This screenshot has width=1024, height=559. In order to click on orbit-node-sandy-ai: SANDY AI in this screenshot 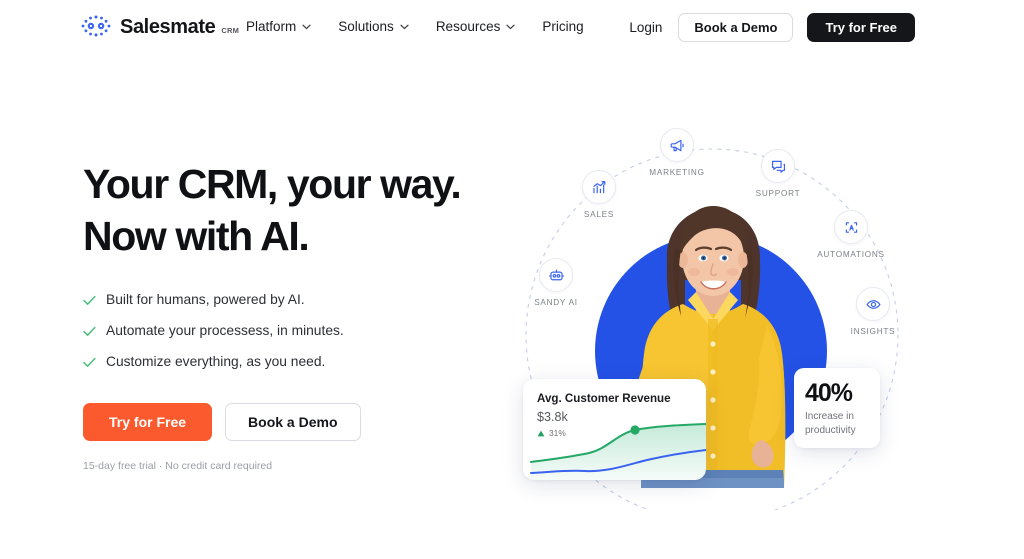, I will do `click(556, 282)`.